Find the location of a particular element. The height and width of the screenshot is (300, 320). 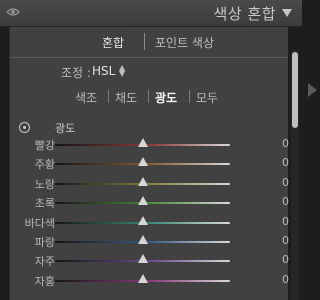

collapse-triangle-icon is located at coordinates (287, 13).